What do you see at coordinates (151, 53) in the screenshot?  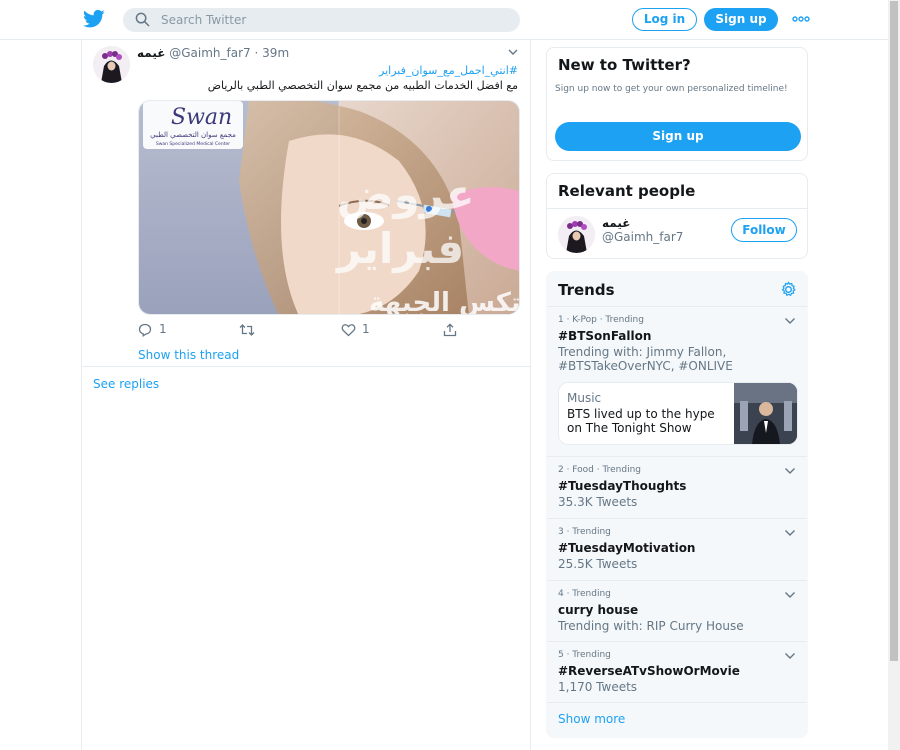 I see `author-name: غيمه` at bounding box center [151, 53].